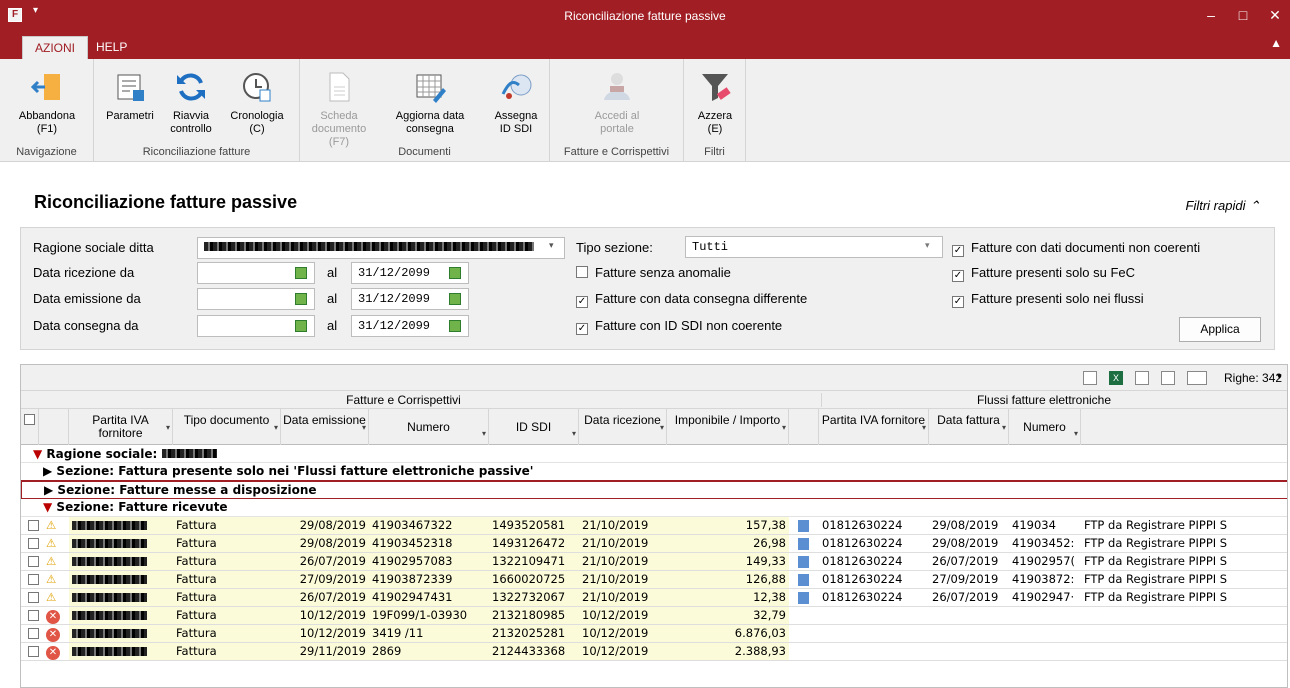  Describe the element at coordinates (969, 427) in the screenshot. I see `col-data-fattura: Data fattura ▾` at that location.